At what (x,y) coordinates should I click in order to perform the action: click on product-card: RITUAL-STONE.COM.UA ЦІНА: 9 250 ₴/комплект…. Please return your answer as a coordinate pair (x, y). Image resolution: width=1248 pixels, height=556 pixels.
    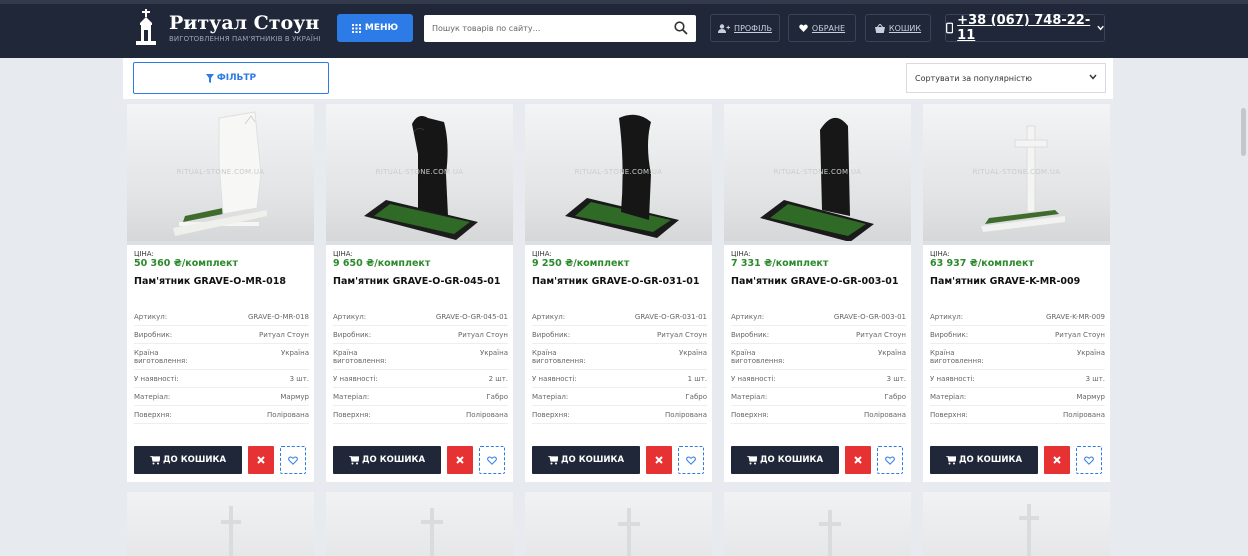
    Looking at the image, I should click on (618, 293).